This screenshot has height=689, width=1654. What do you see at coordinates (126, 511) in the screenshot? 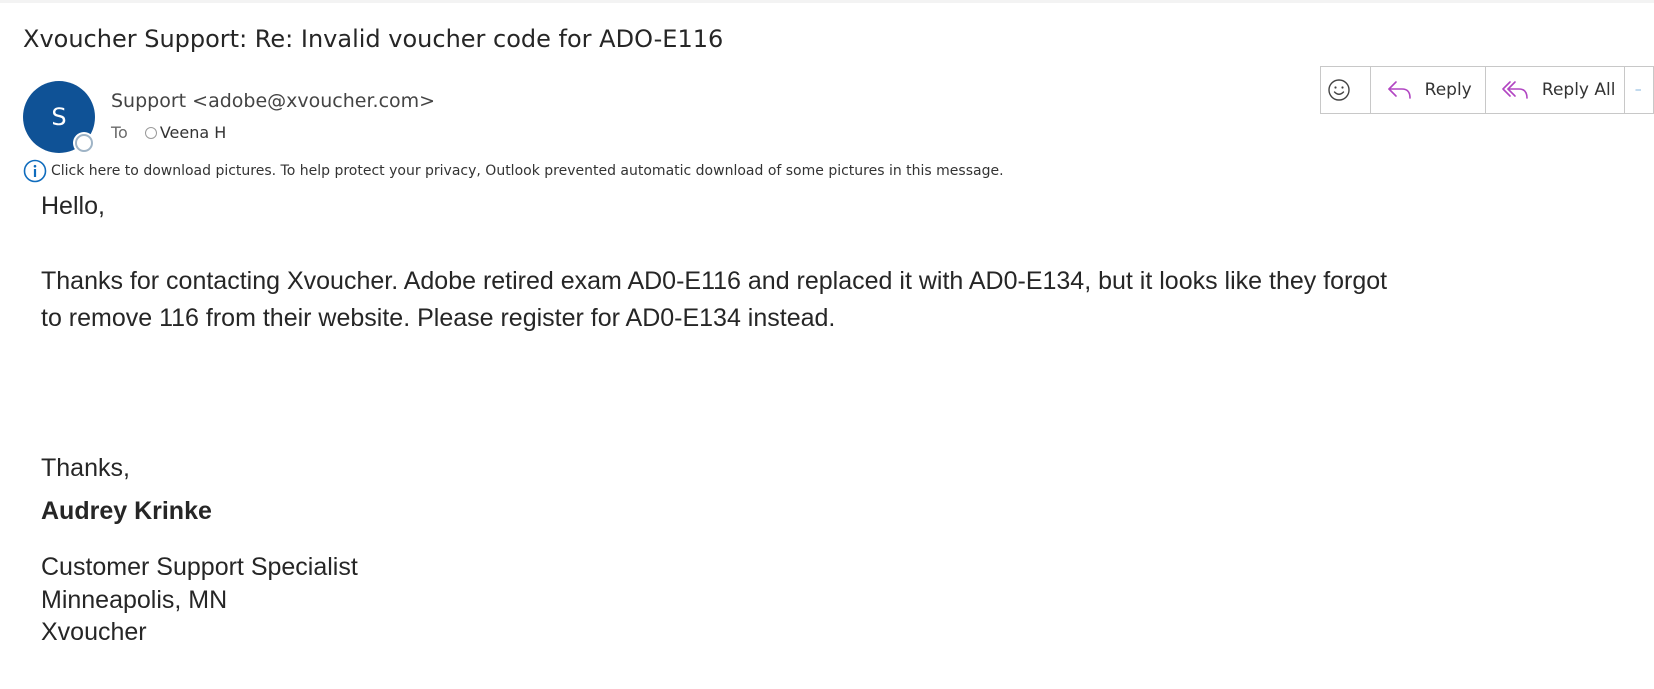
I see `signature-name: Audrey Krinke` at bounding box center [126, 511].